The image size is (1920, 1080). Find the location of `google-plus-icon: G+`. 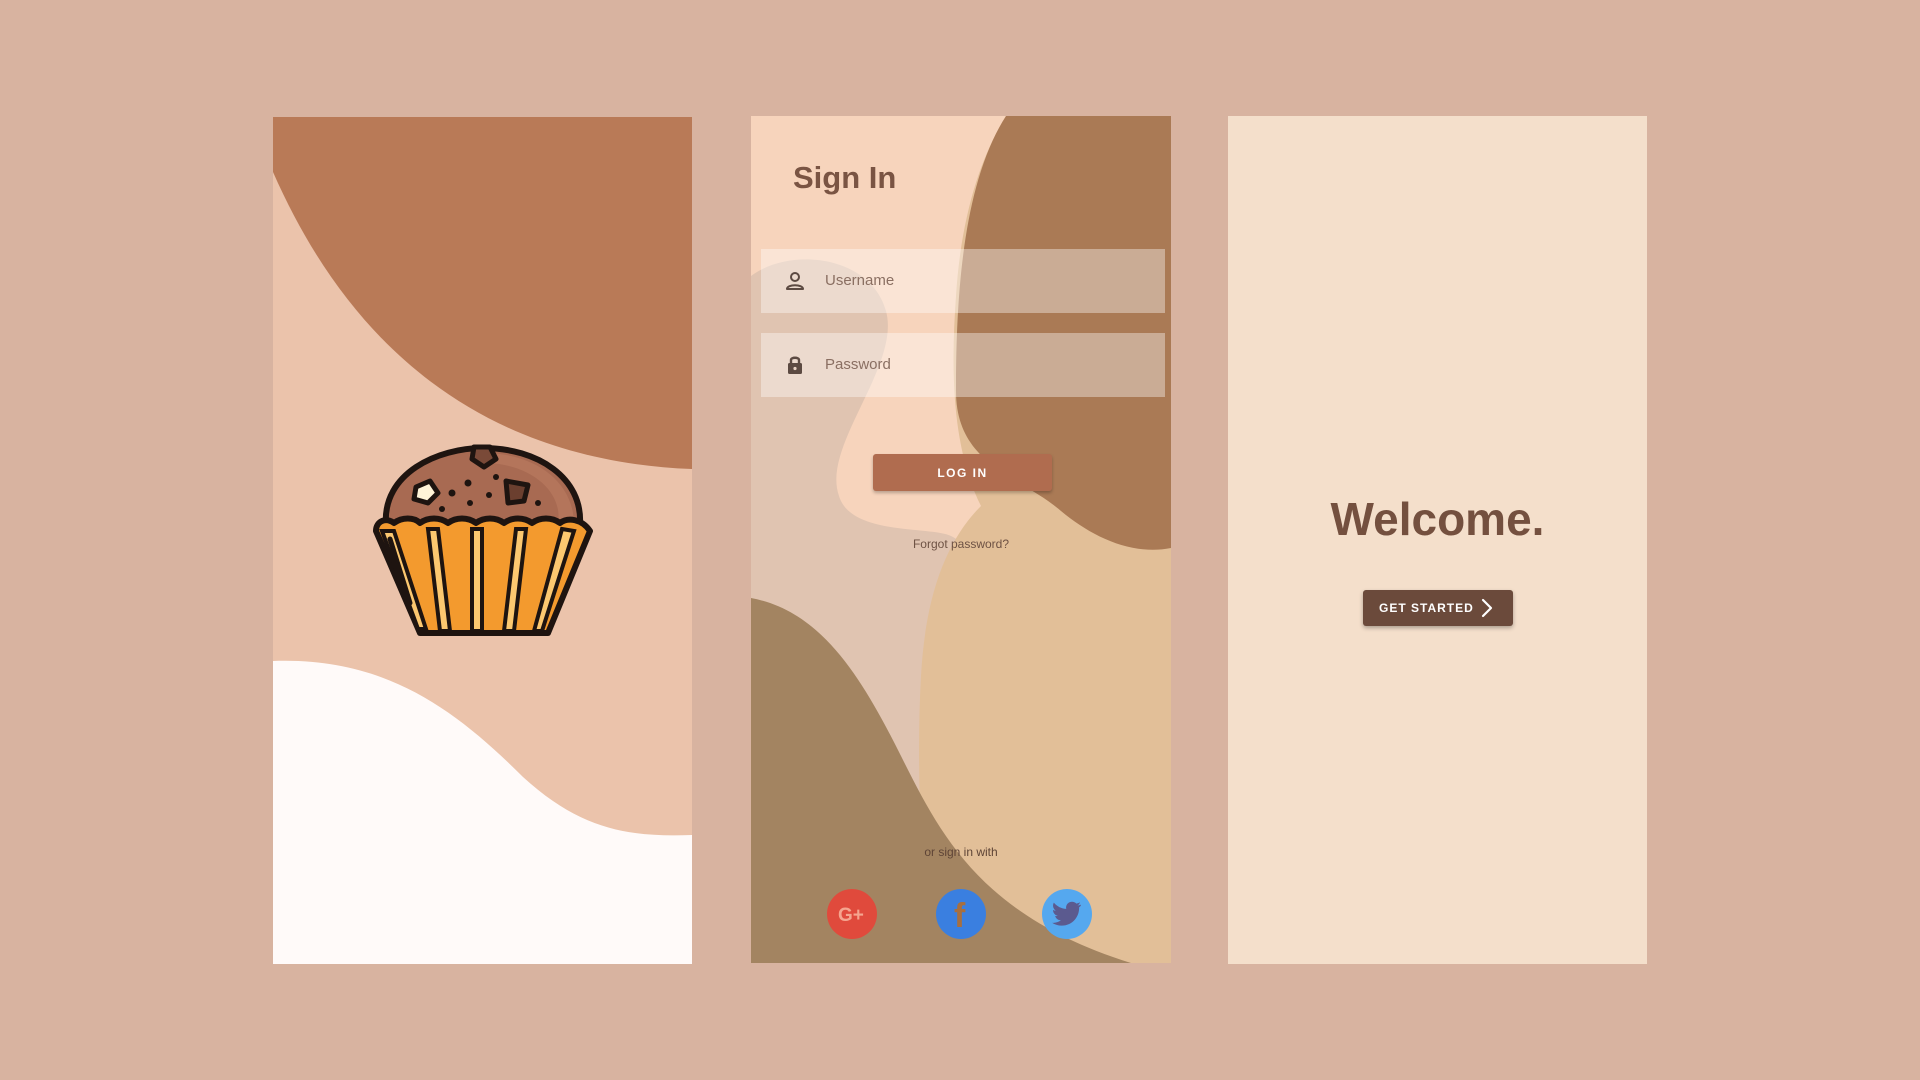

google-plus-icon: G+ is located at coordinates (851, 915).